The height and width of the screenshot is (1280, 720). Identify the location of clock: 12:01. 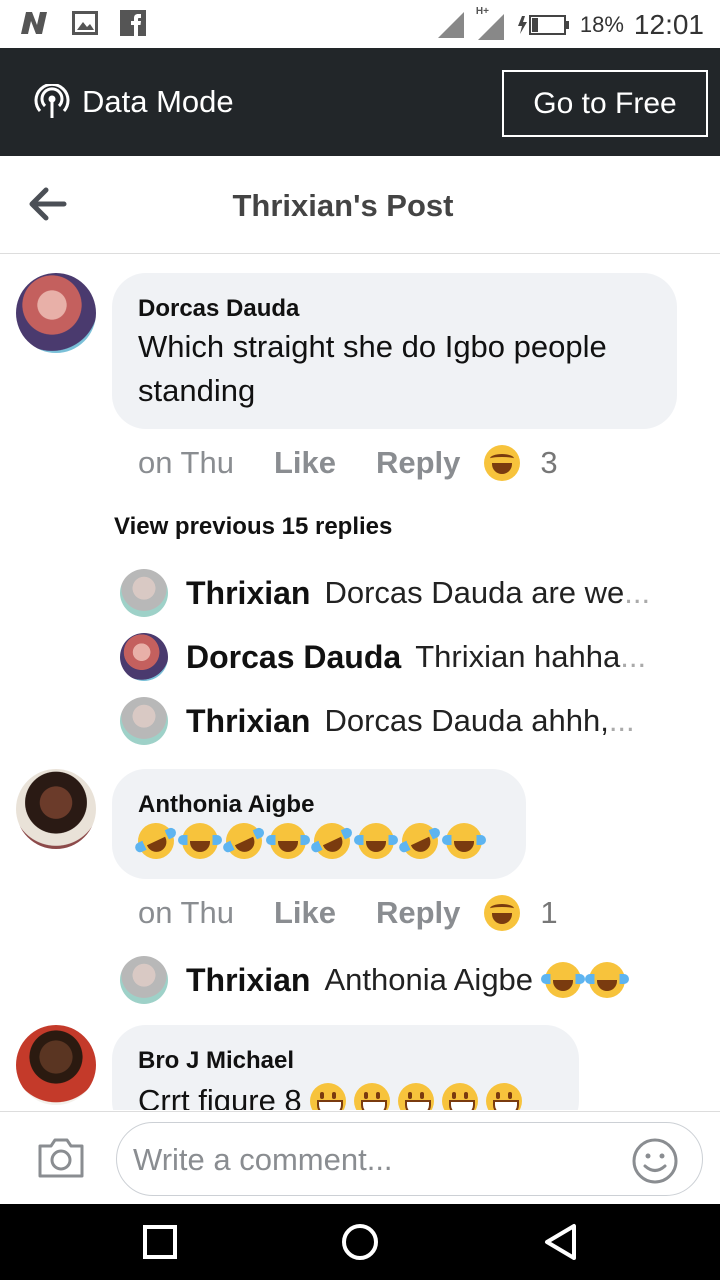
(668, 24).